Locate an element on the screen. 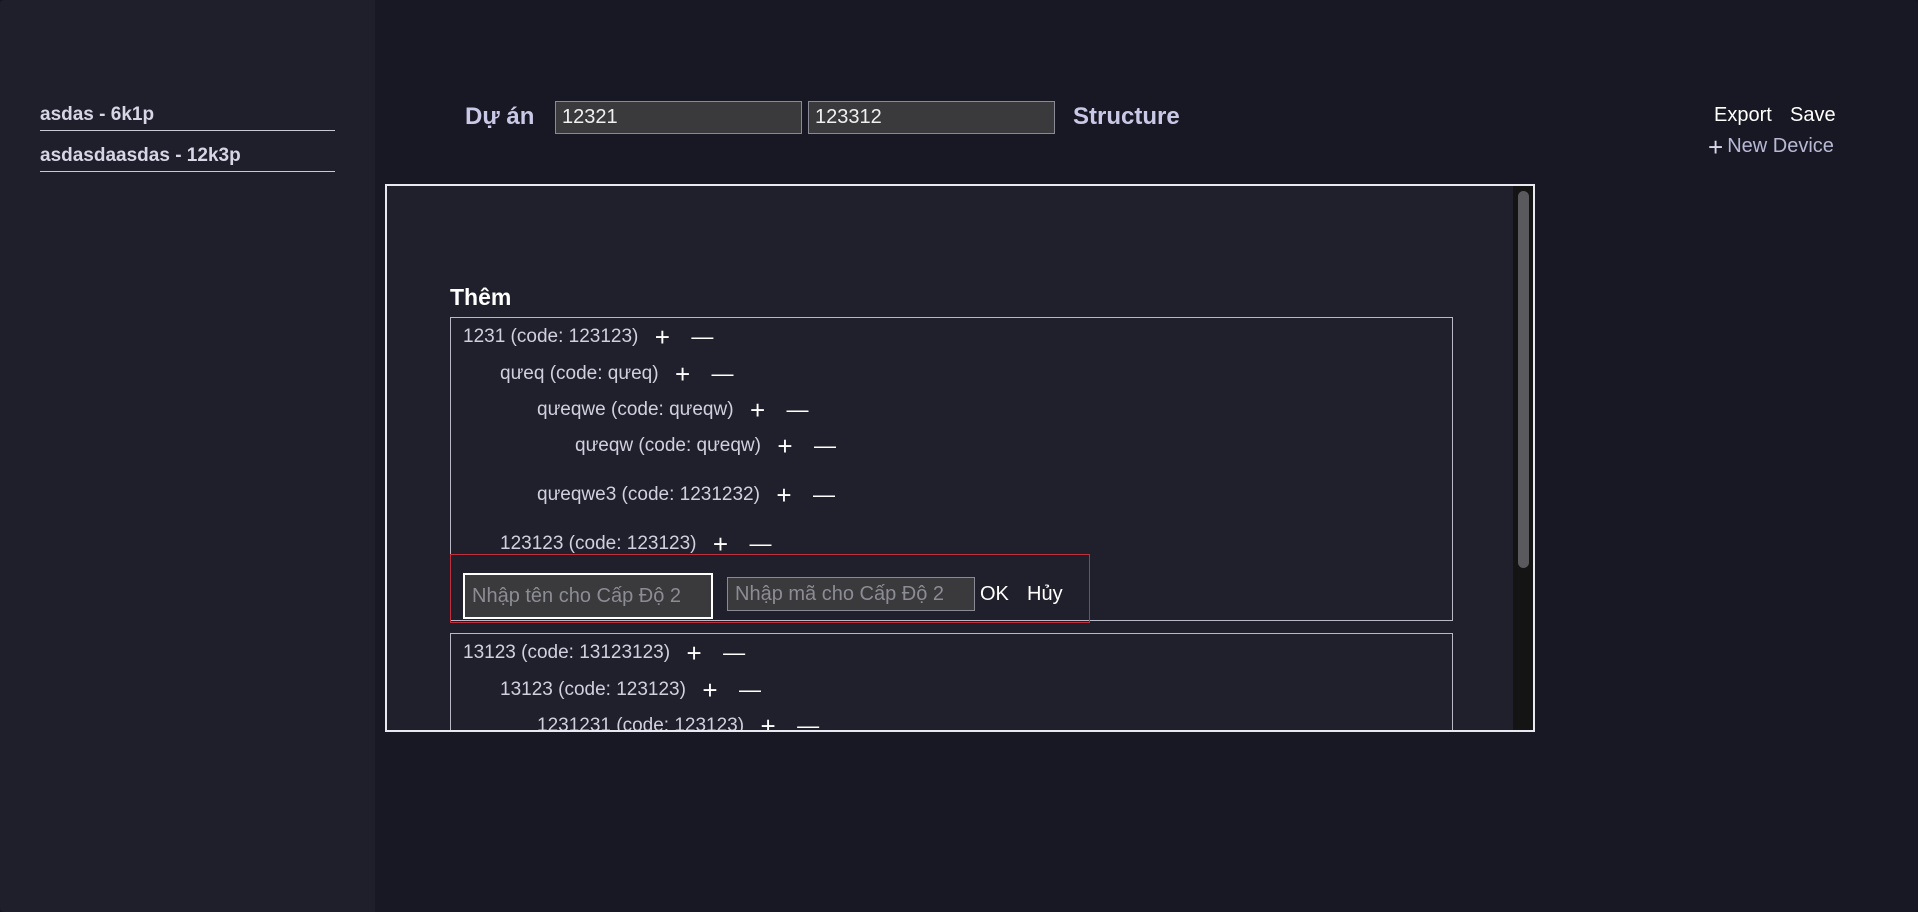 The height and width of the screenshot is (912, 1918). tree-node: 13123 (code: 123123) + — is located at coordinates (638, 690).